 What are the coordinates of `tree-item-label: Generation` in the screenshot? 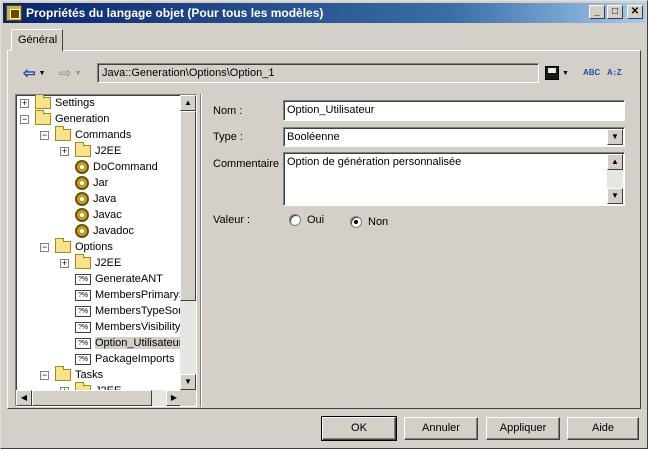 It's located at (82, 119).